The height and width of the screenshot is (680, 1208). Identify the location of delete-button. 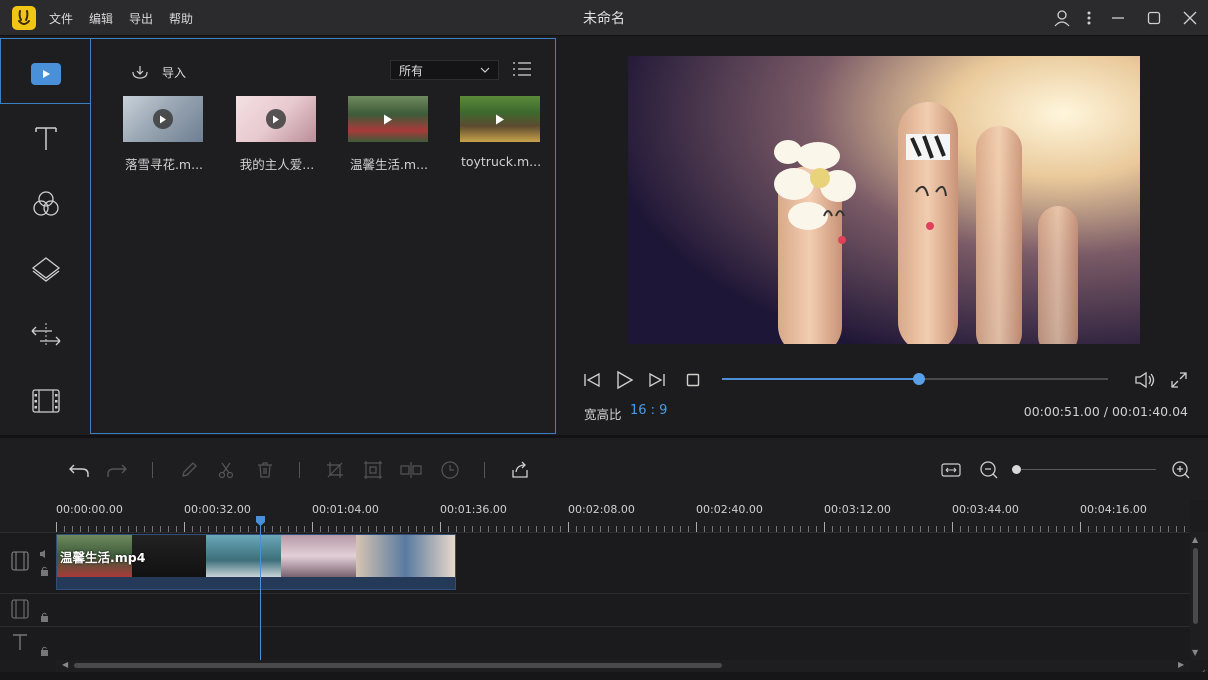
(265, 470).